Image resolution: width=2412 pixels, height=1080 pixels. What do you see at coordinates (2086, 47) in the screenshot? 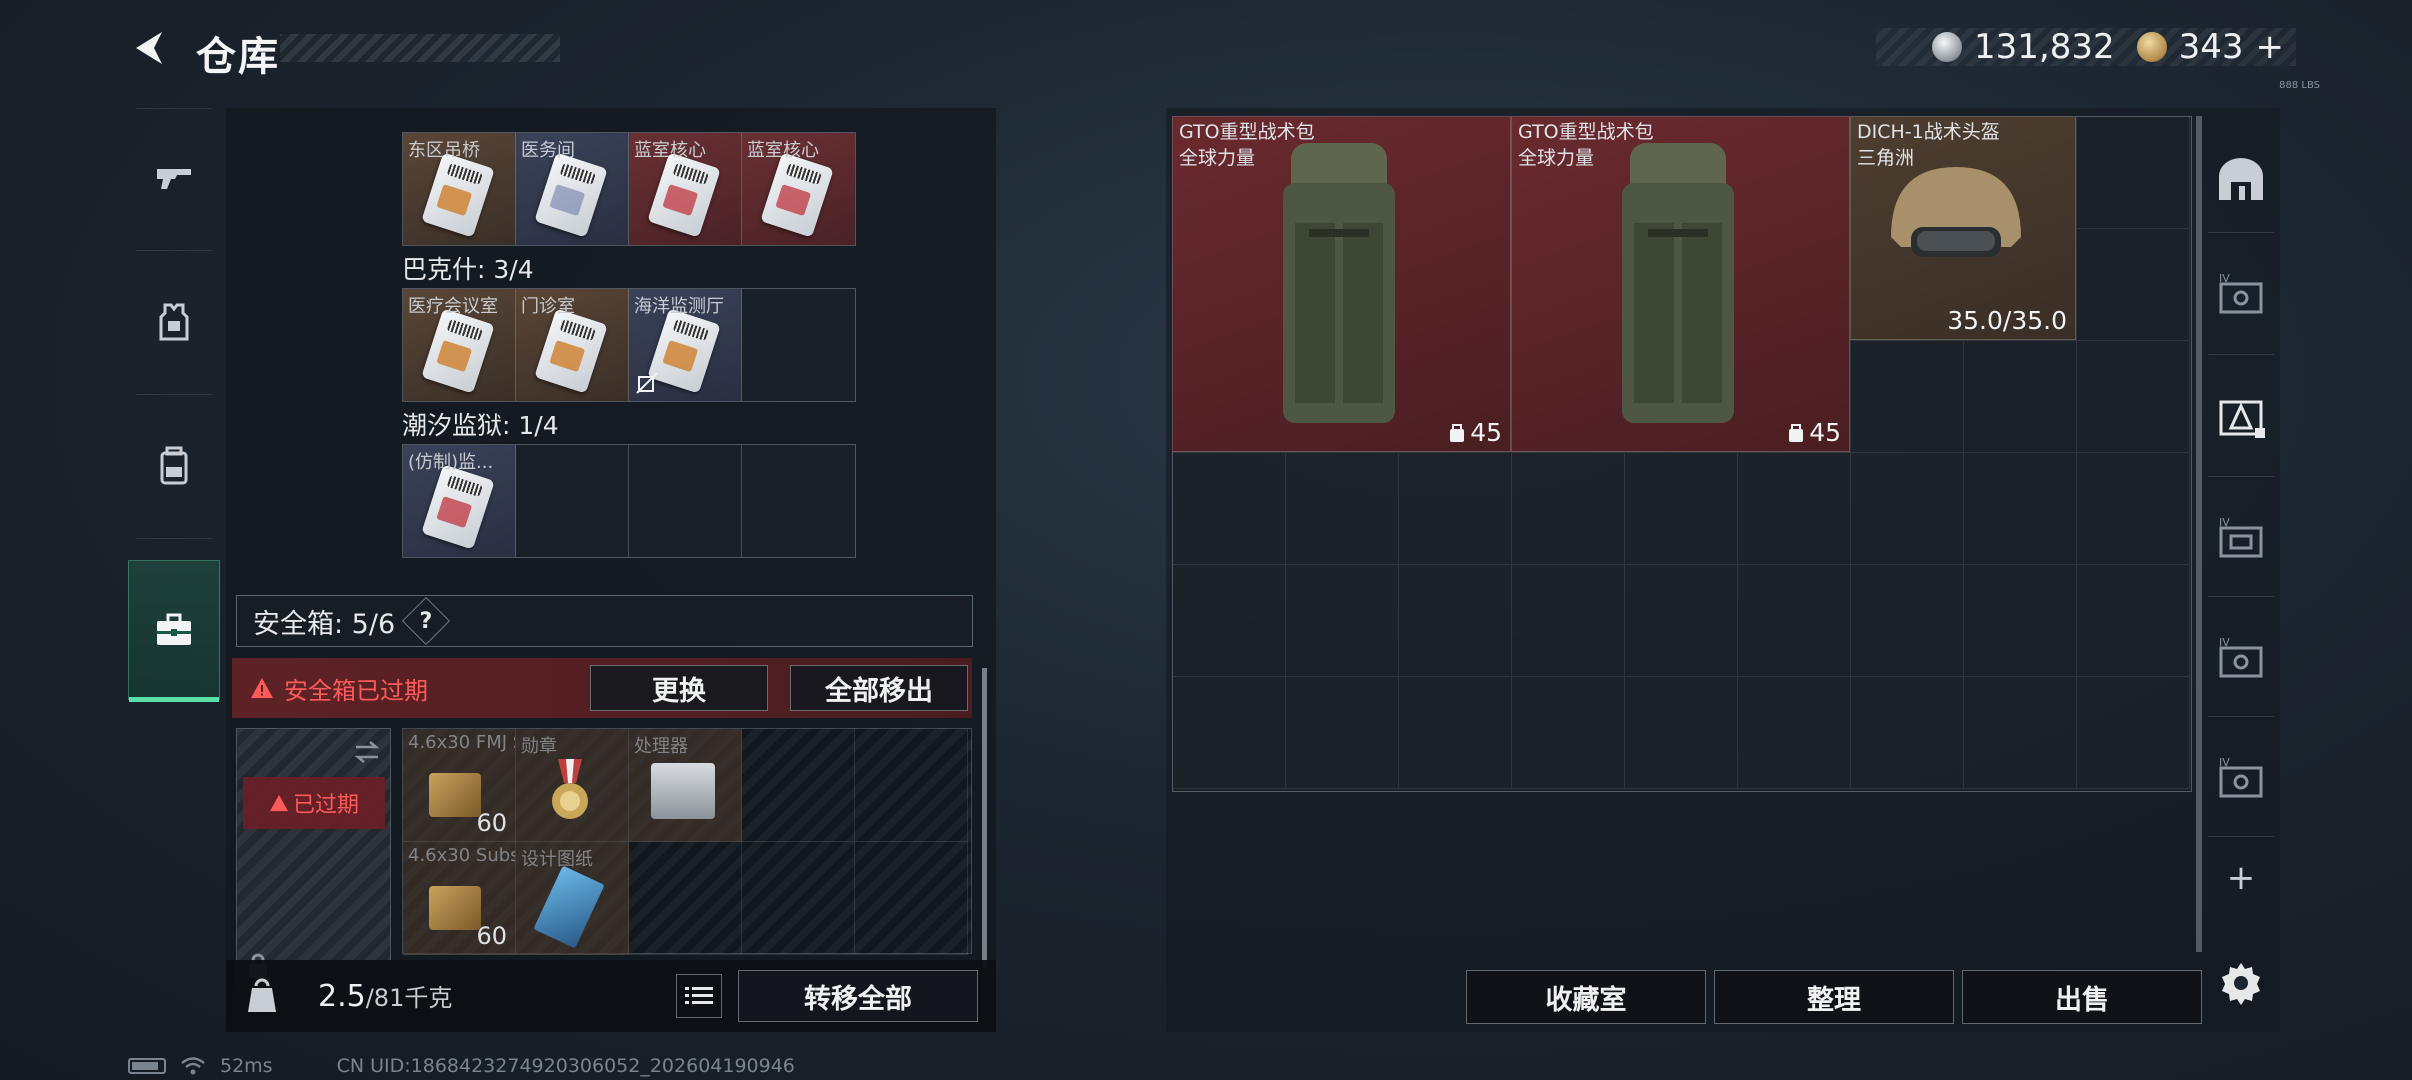
I see `currency-bar: 131,832 343 +` at bounding box center [2086, 47].